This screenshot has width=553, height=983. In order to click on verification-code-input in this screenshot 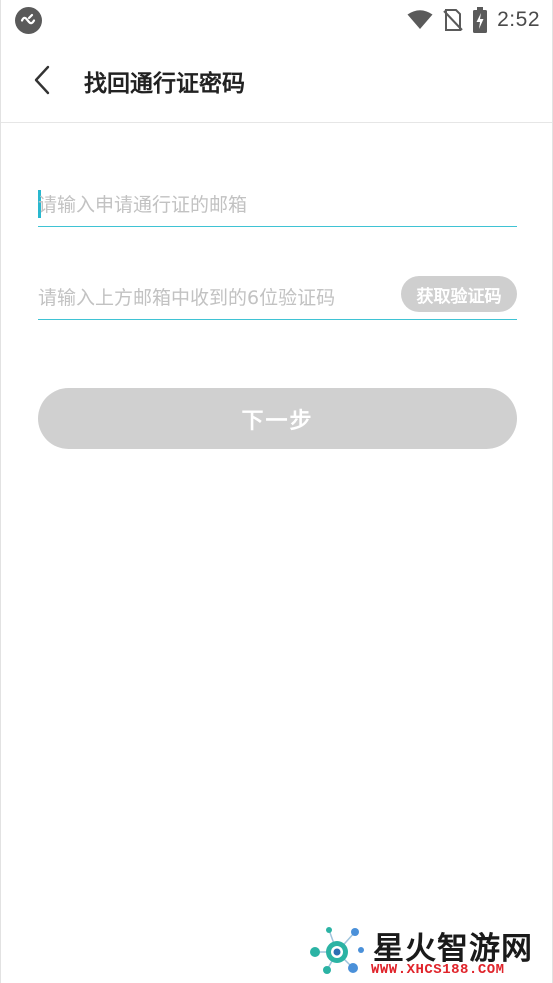, I will do `click(213, 298)`.